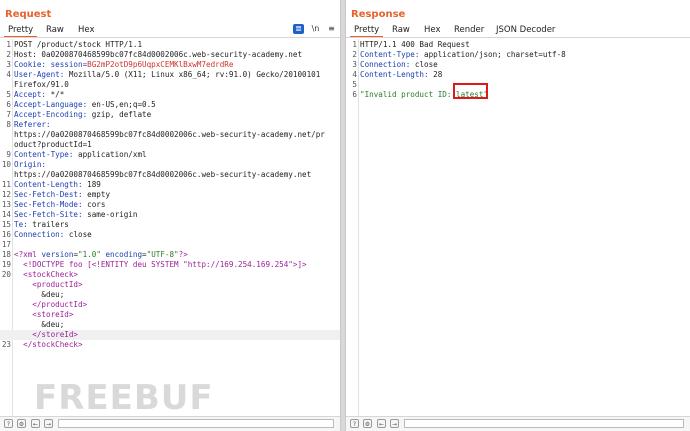 Image resolution: width=690 pixels, height=431 pixels. Describe the element at coordinates (6, 164) in the screenshot. I see `line-number: 10` at that location.